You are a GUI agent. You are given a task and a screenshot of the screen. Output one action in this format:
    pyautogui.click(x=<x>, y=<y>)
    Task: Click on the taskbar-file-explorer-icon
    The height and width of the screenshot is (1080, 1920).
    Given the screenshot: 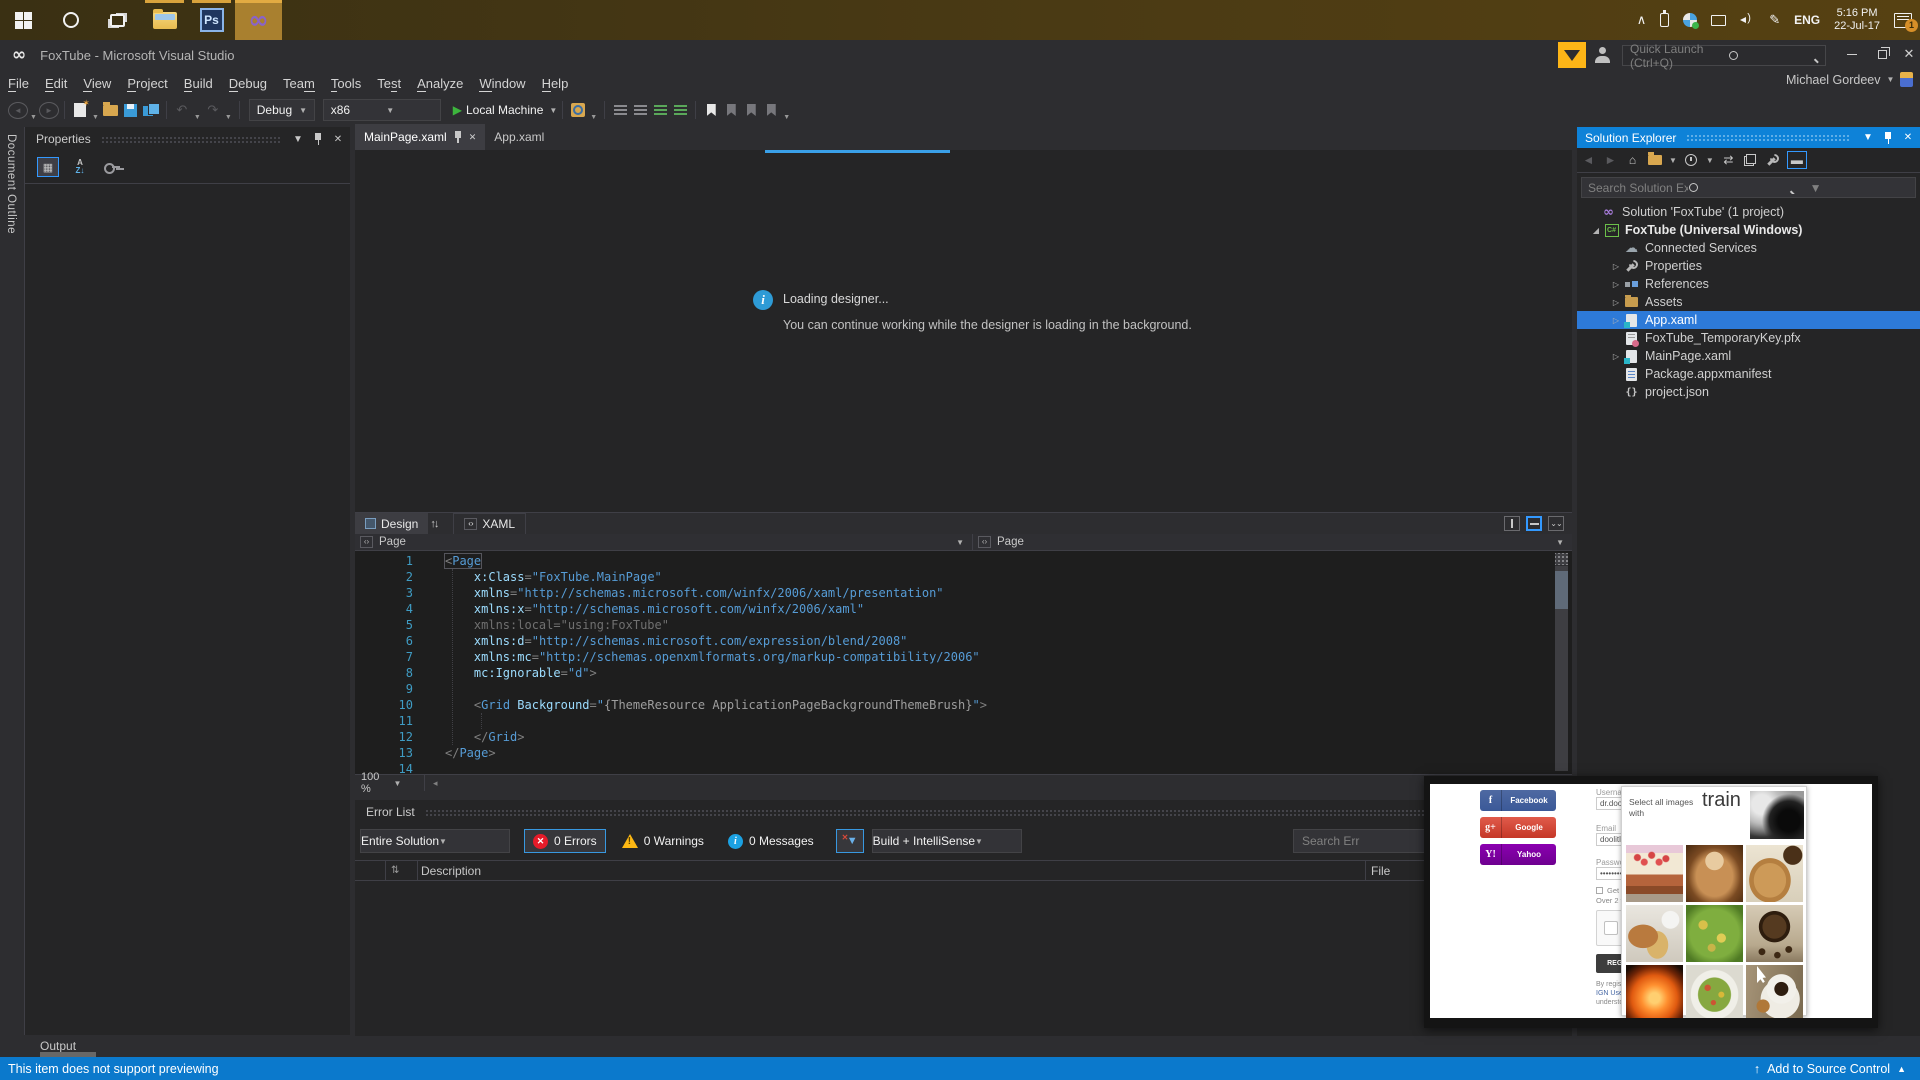 What is the action you would take?
    pyautogui.click(x=164, y=20)
    